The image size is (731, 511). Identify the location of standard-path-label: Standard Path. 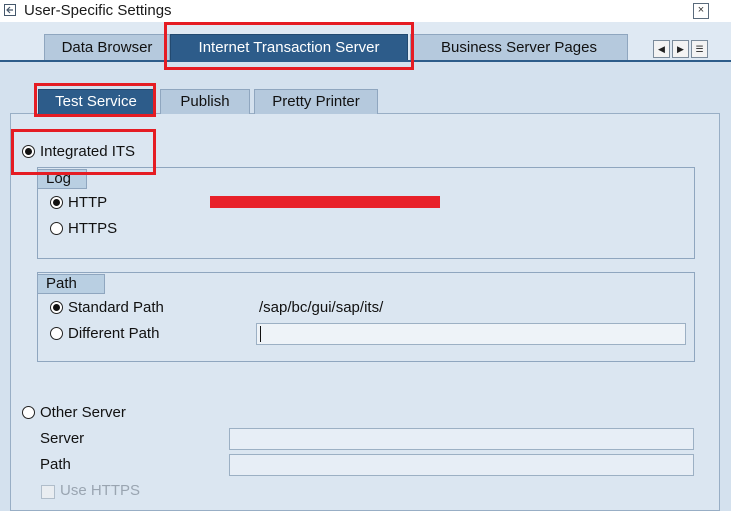
(116, 307).